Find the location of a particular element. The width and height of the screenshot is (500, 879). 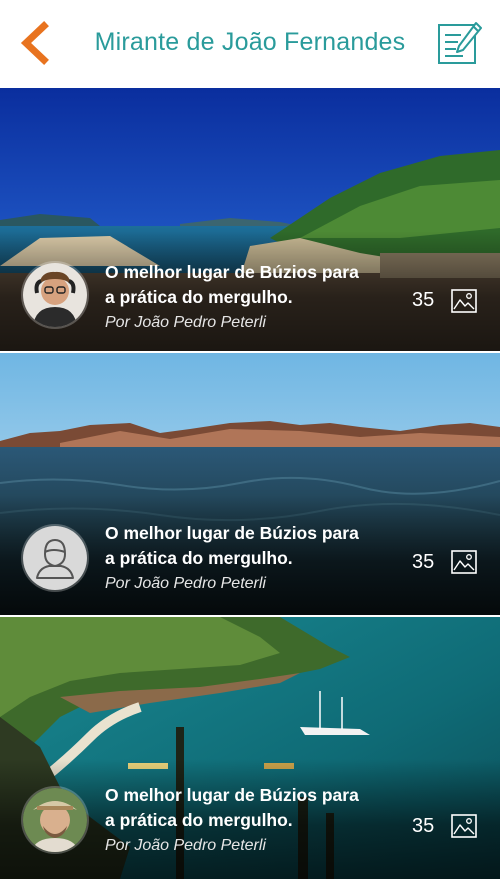

compose-button is located at coordinates (459, 43).